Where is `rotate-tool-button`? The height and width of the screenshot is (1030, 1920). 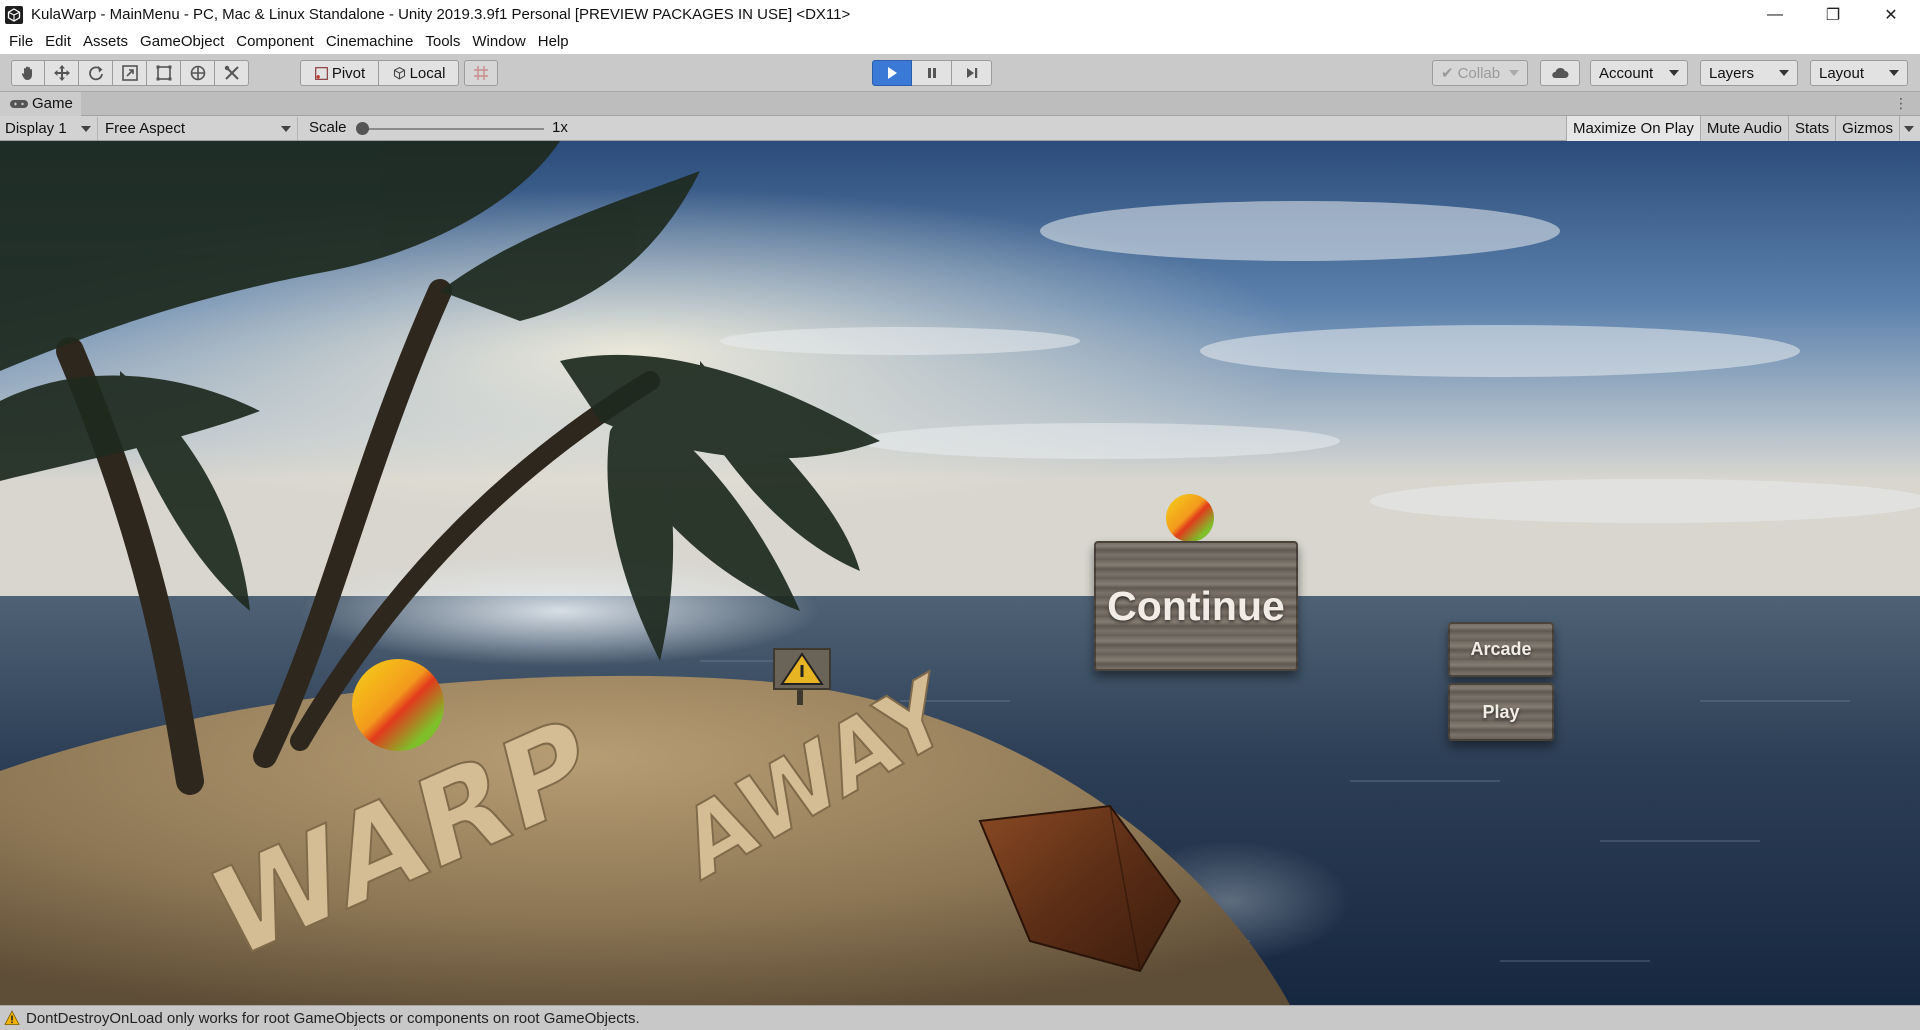 rotate-tool-button is located at coordinates (96, 73).